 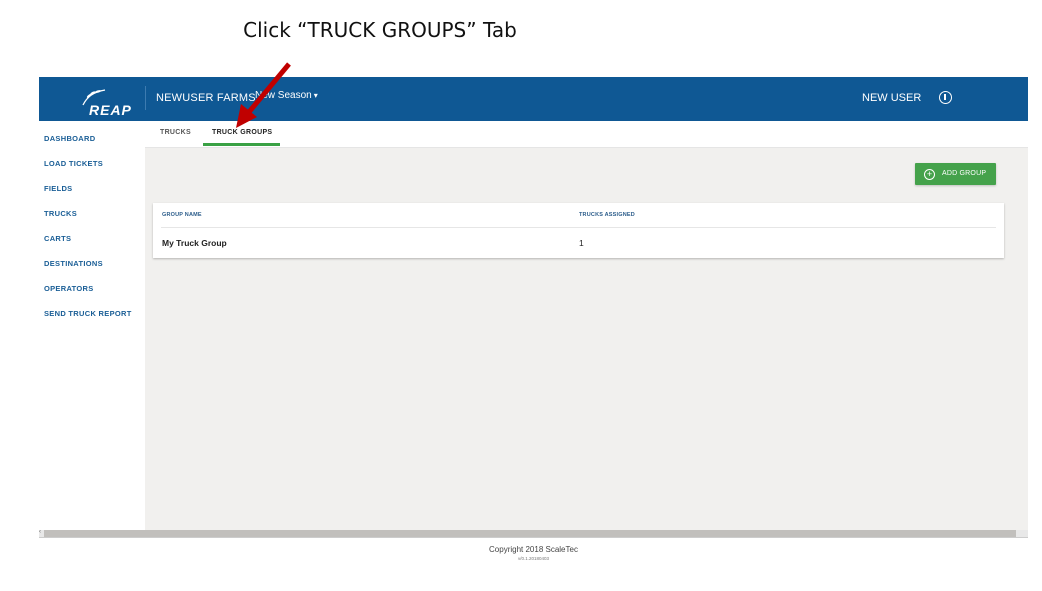 I want to click on farm-name: NEWUSER FARMS, so click(x=206, y=98).